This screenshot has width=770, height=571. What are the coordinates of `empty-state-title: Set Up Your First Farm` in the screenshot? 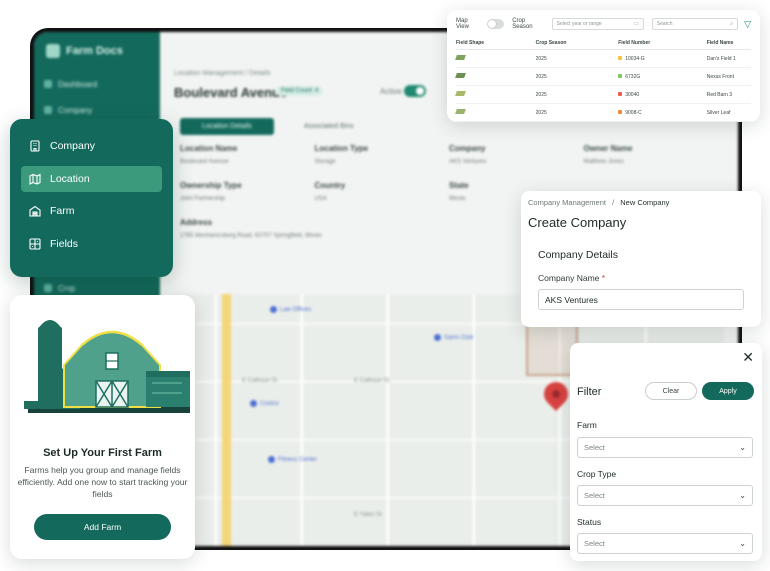 It's located at (102, 453).